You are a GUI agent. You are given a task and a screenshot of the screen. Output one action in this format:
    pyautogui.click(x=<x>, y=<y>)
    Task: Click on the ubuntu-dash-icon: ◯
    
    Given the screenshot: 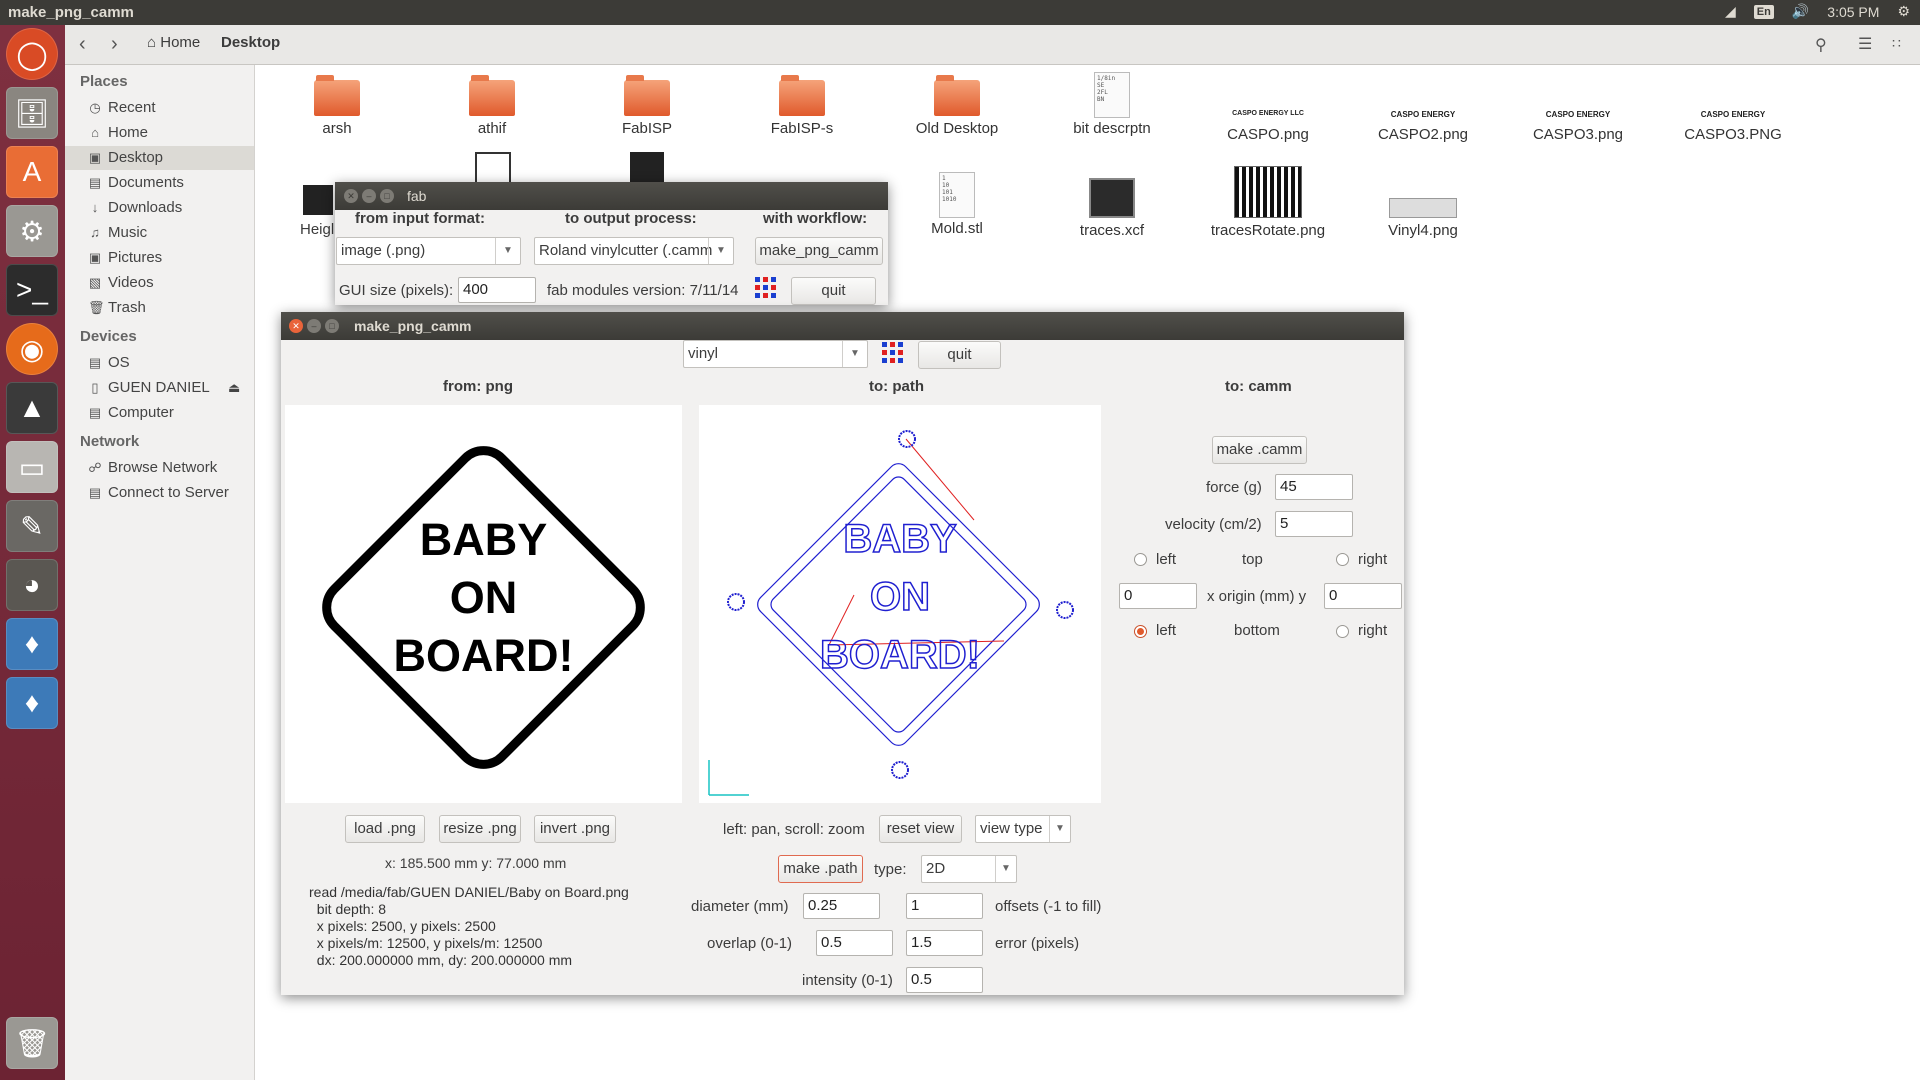 What is the action you would take?
    pyautogui.click(x=32, y=54)
    